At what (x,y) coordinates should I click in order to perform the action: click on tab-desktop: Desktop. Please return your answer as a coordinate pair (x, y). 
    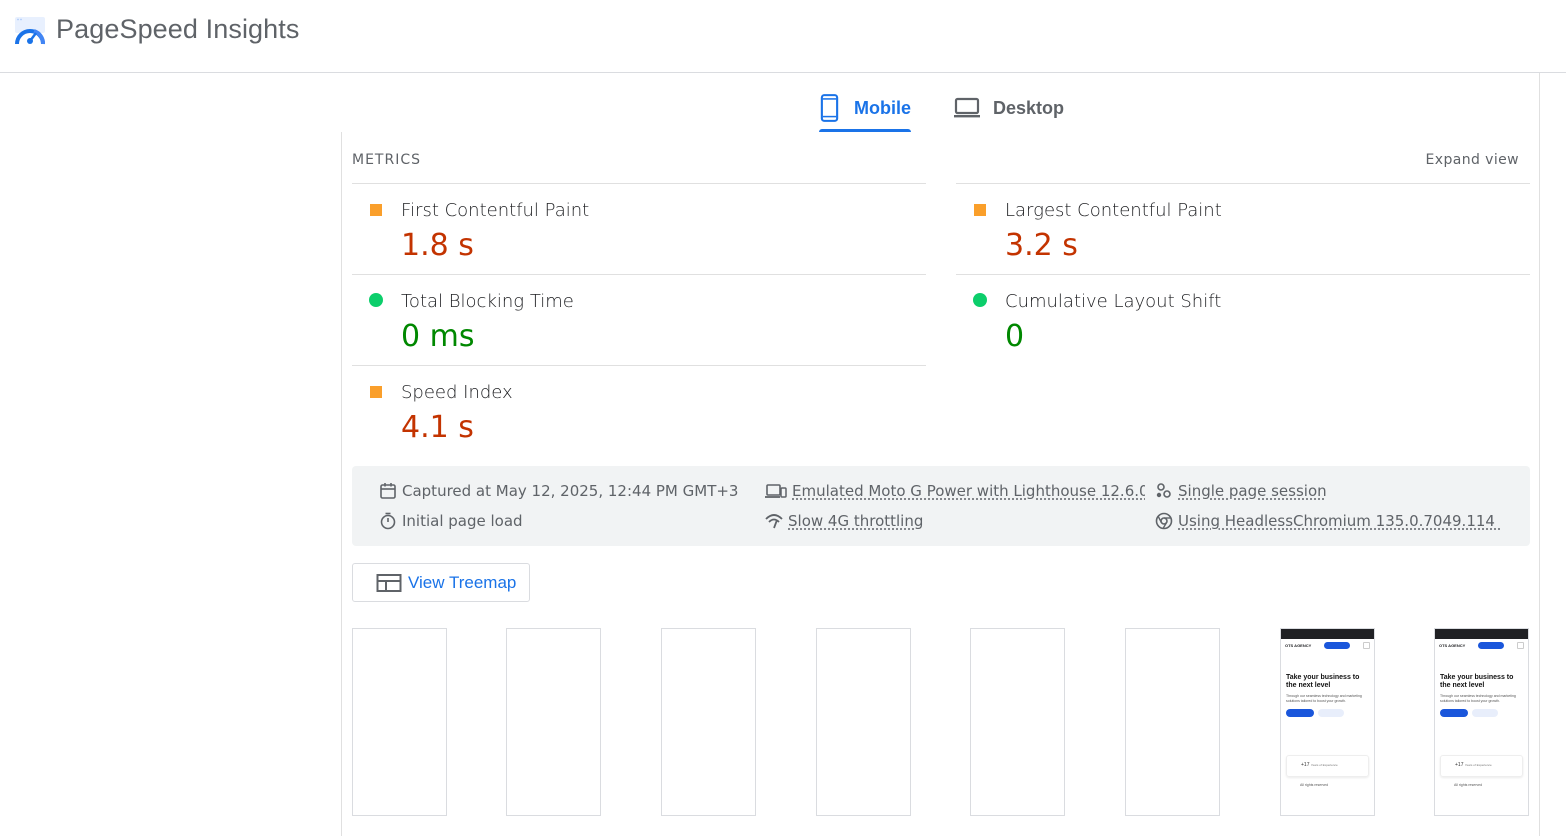
    Looking at the image, I should click on (1018, 108).